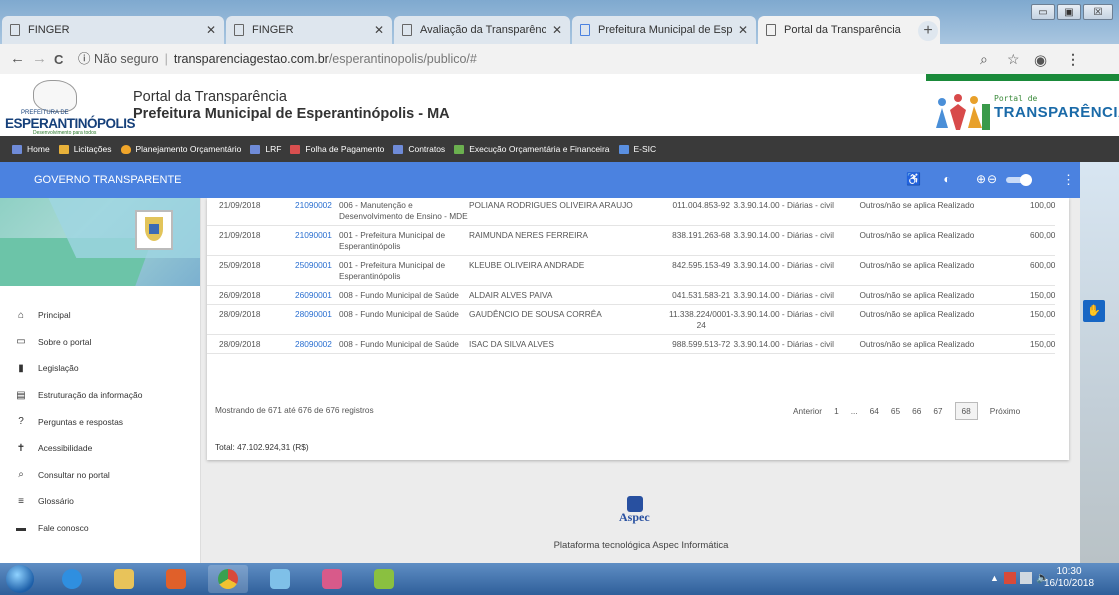 This screenshot has width=1119, height=595. Describe the element at coordinates (1069, 571) in the screenshot. I see `clock-time: 10:30` at that location.